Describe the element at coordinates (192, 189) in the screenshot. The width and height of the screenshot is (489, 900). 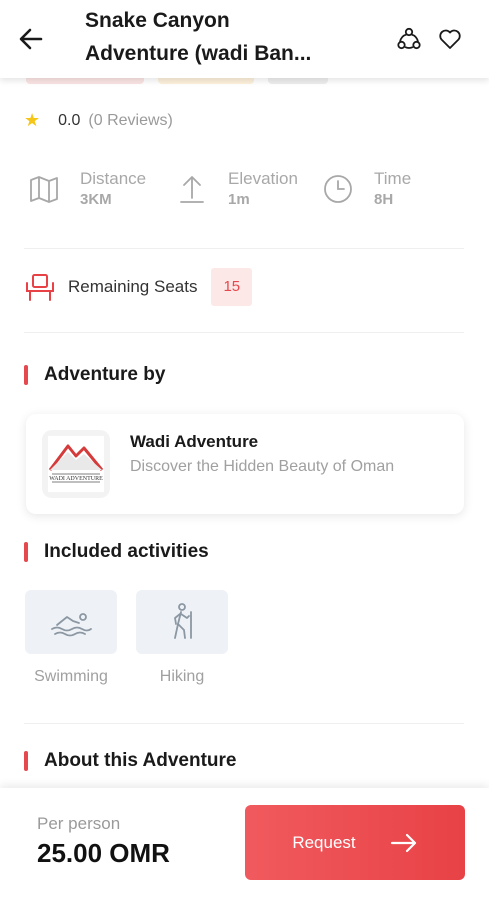
I see `arrow-up-icon` at that location.